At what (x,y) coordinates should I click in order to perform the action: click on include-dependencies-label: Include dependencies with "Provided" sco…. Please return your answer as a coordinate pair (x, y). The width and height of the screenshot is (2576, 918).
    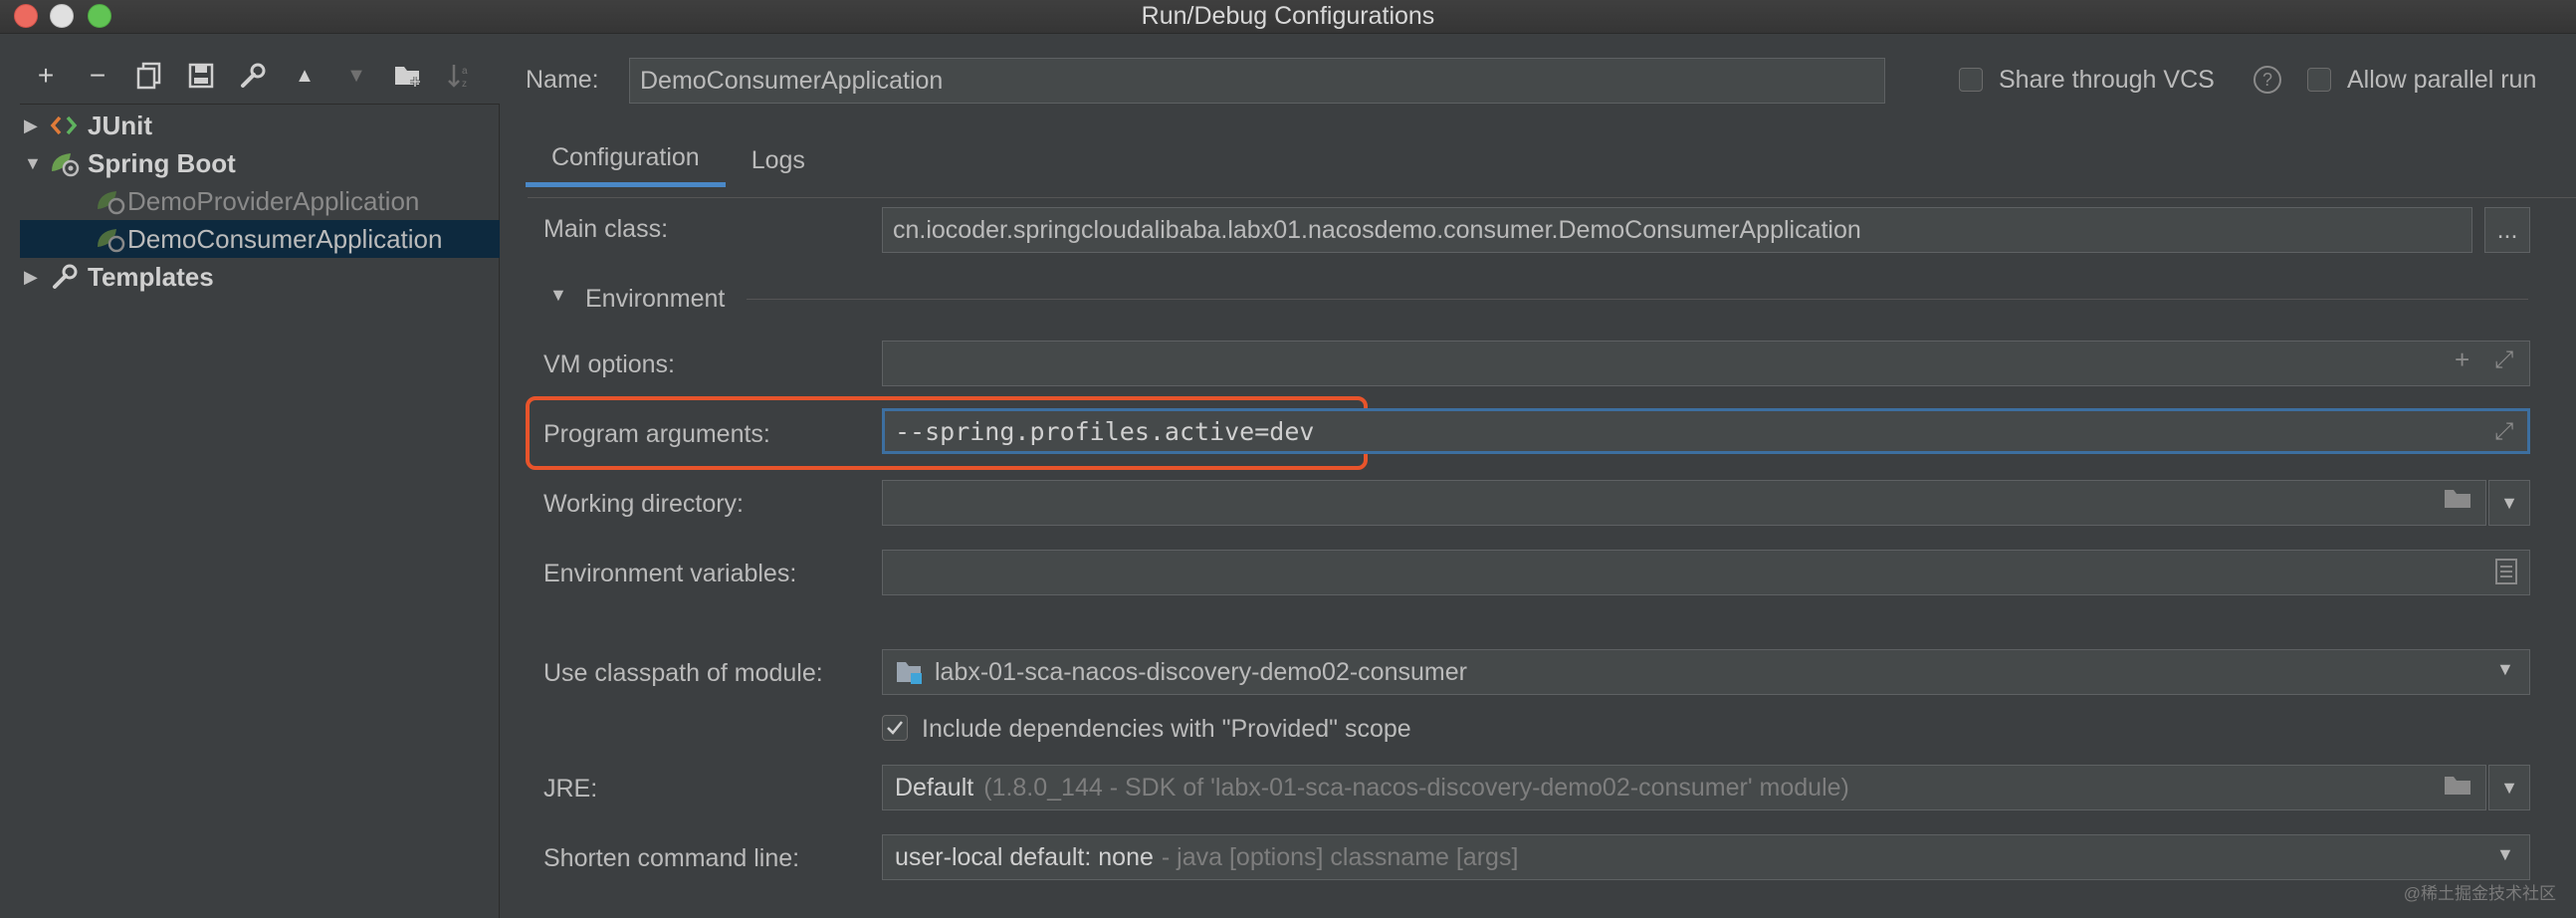
    Looking at the image, I should click on (1166, 729).